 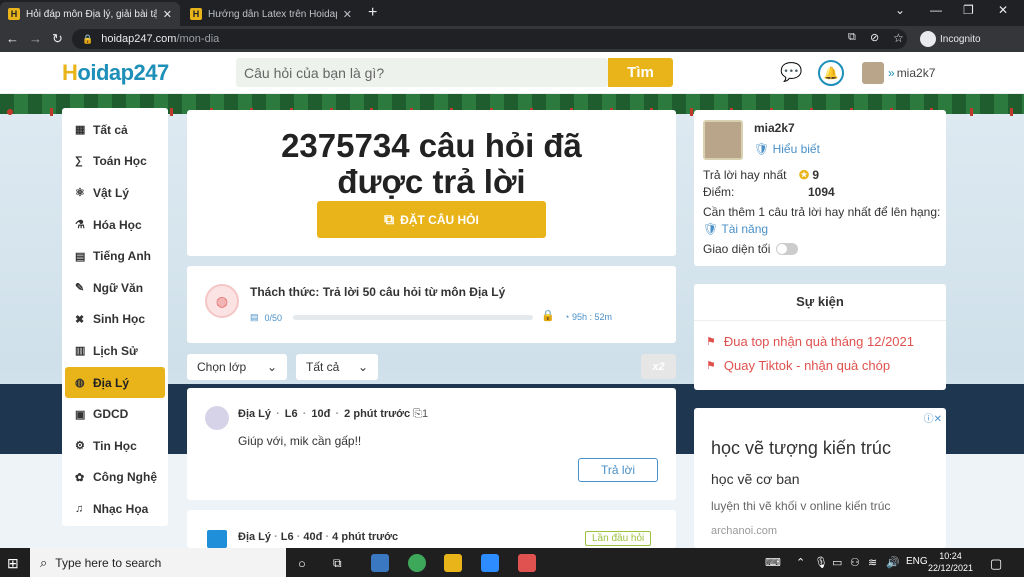 I want to click on taskbar-clock: 10:24 22/12/2021, so click(x=950, y=562).